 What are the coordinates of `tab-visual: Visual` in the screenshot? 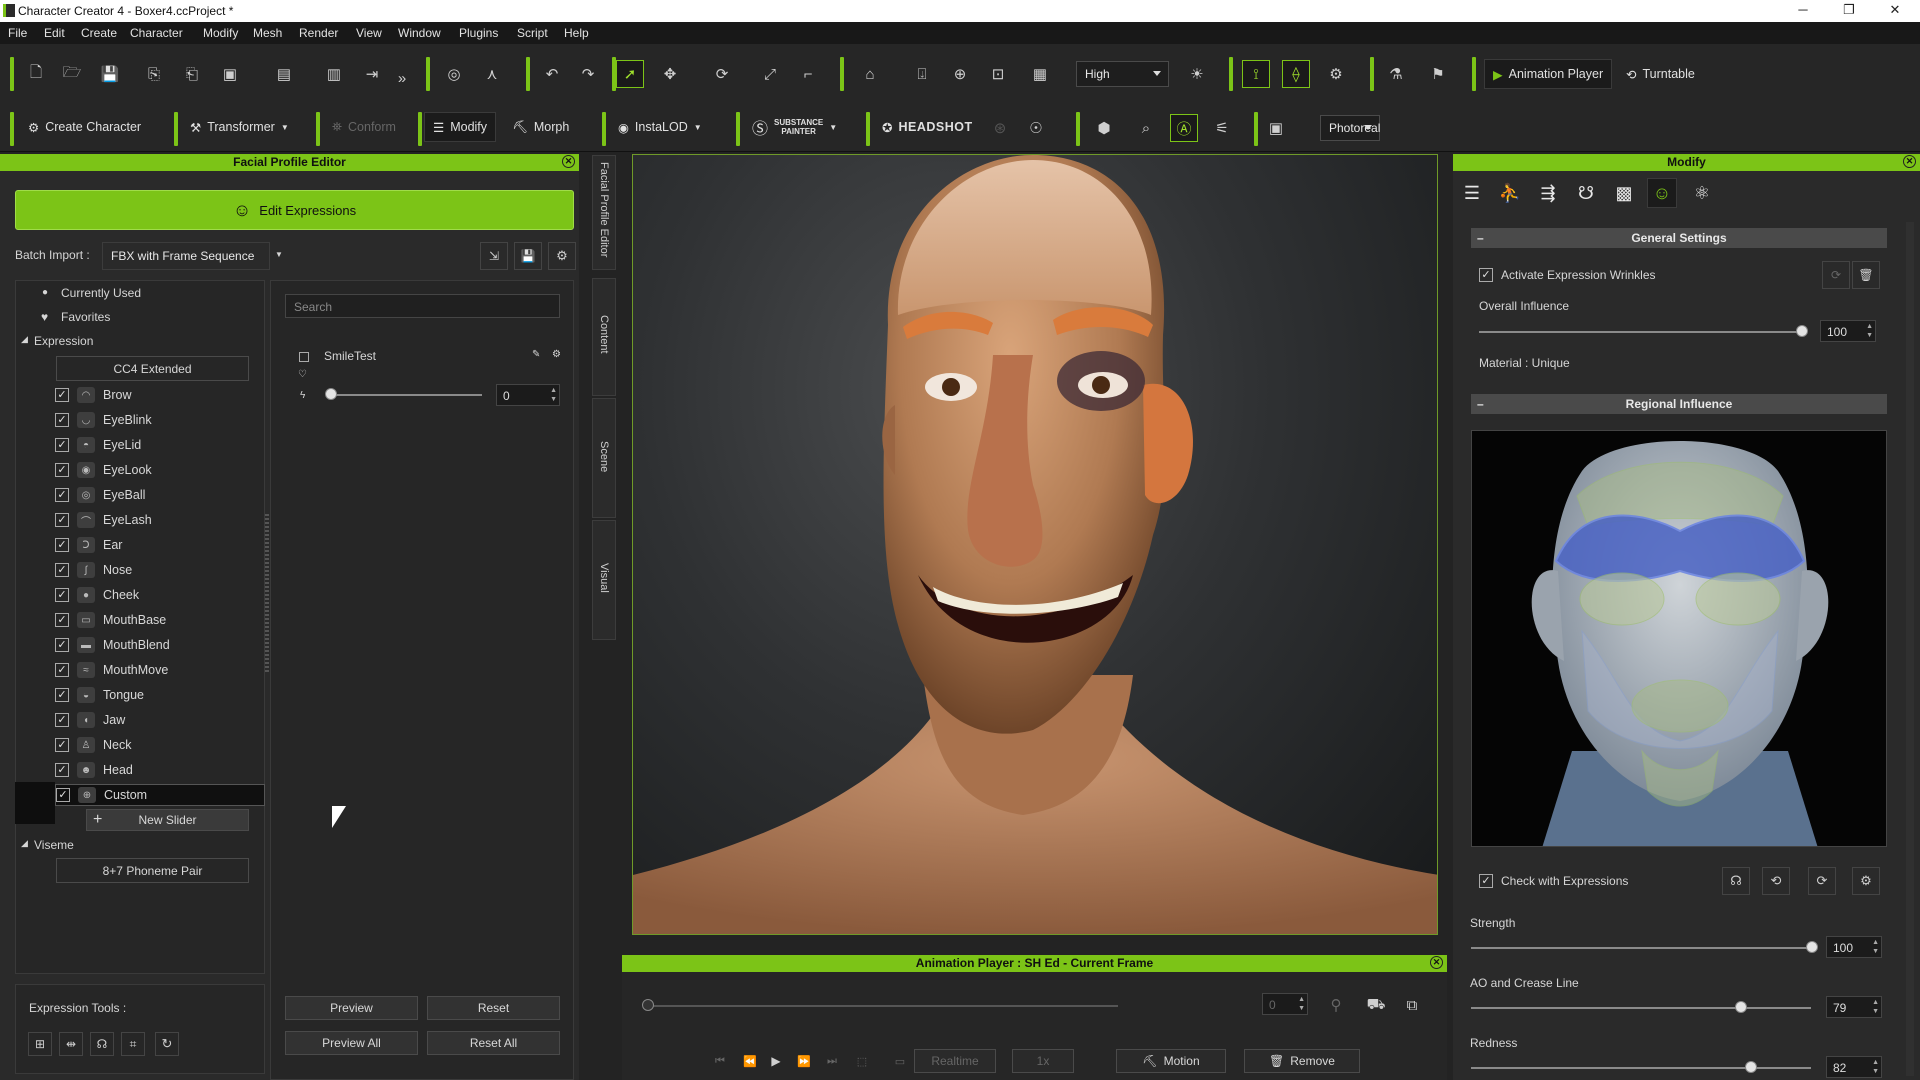 It's located at (604, 580).